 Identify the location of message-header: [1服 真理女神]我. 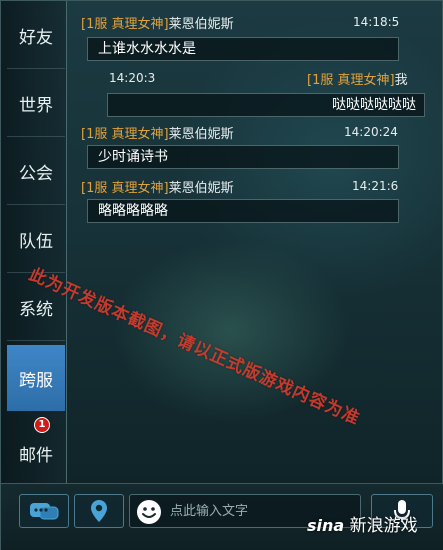
(357, 78).